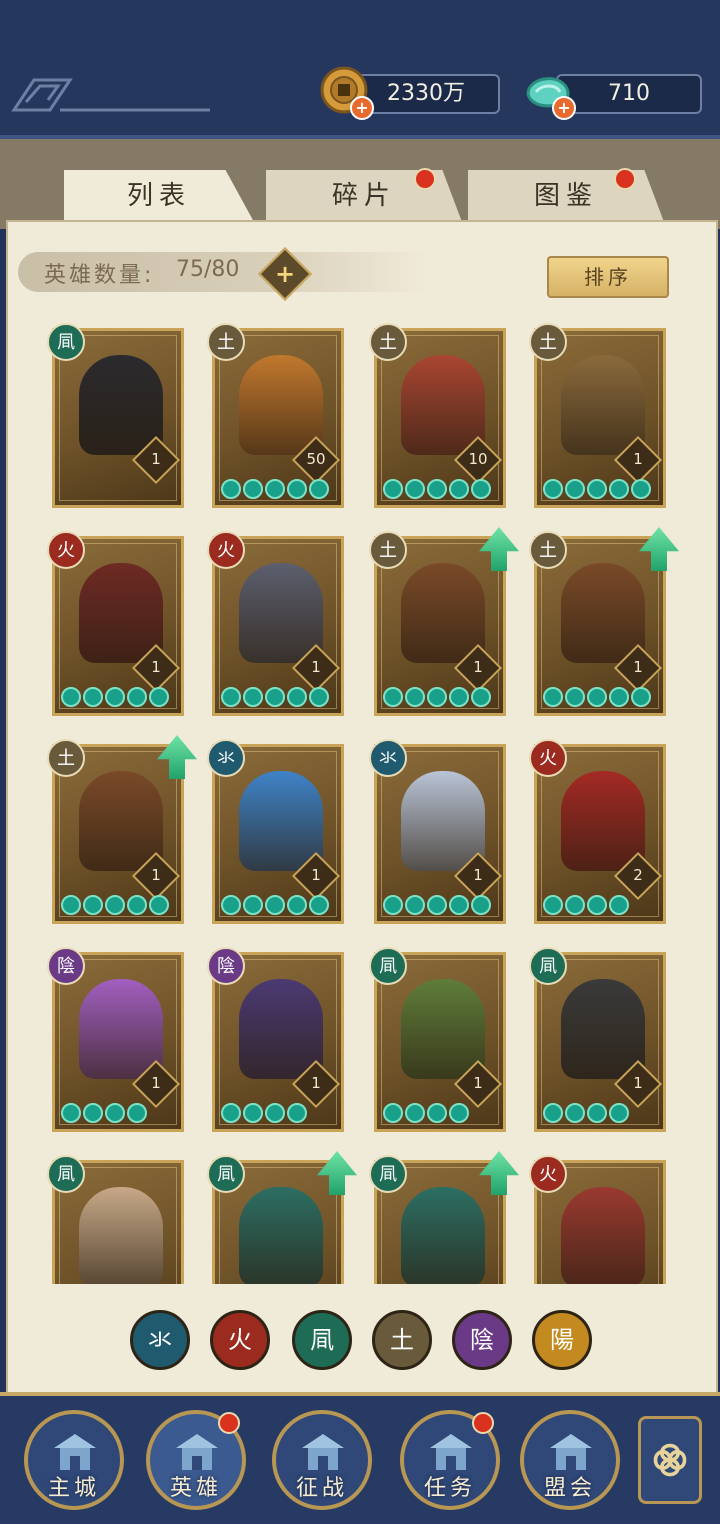 This screenshot has width=720, height=1524. I want to click on battle-icon, so click(323, 1452).